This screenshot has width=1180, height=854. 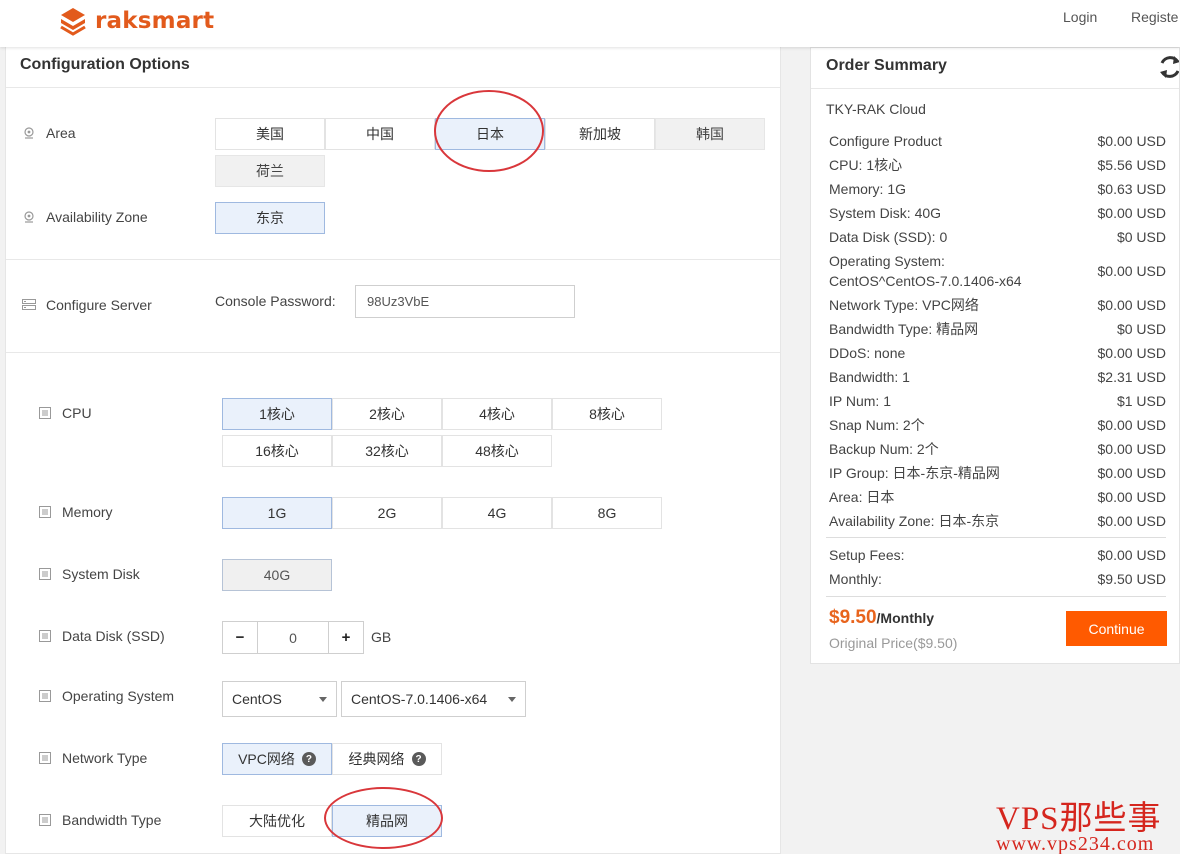 I want to click on cpu-option-48: 48核心, so click(x=497, y=451).